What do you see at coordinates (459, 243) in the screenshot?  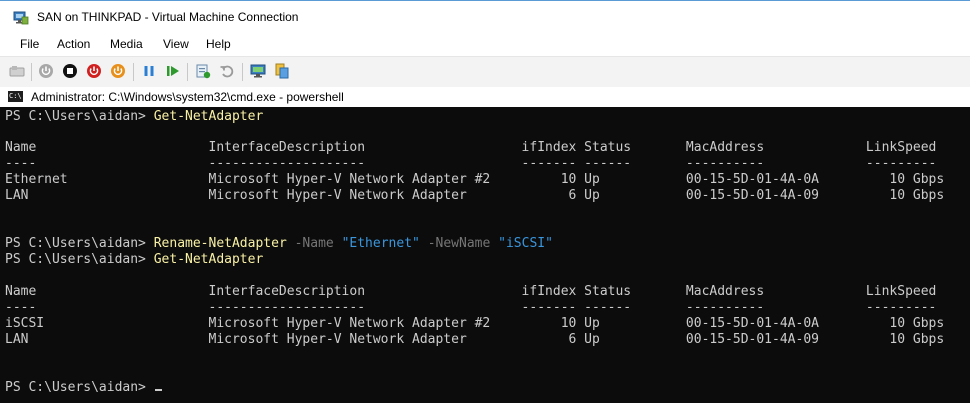 I see `parameter: -NewName` at bounding box center [459, 243].